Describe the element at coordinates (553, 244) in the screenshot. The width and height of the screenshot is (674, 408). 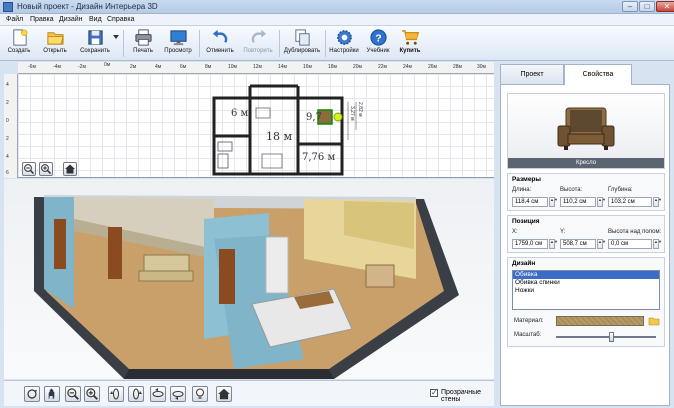
I see `position-x-spinner: ▲▼` at that location.